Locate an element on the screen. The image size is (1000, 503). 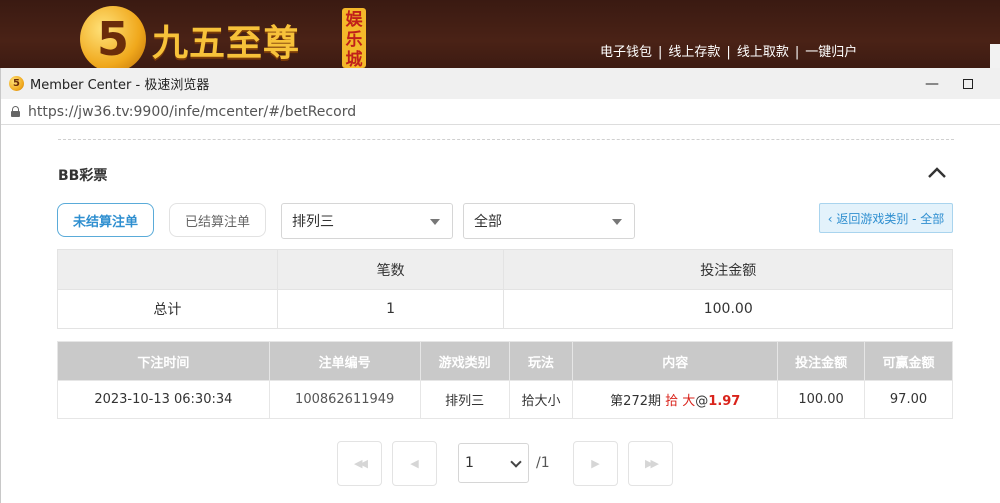
site-logo-tag: 娱 乐 城 is located at coordinates (354, 38).